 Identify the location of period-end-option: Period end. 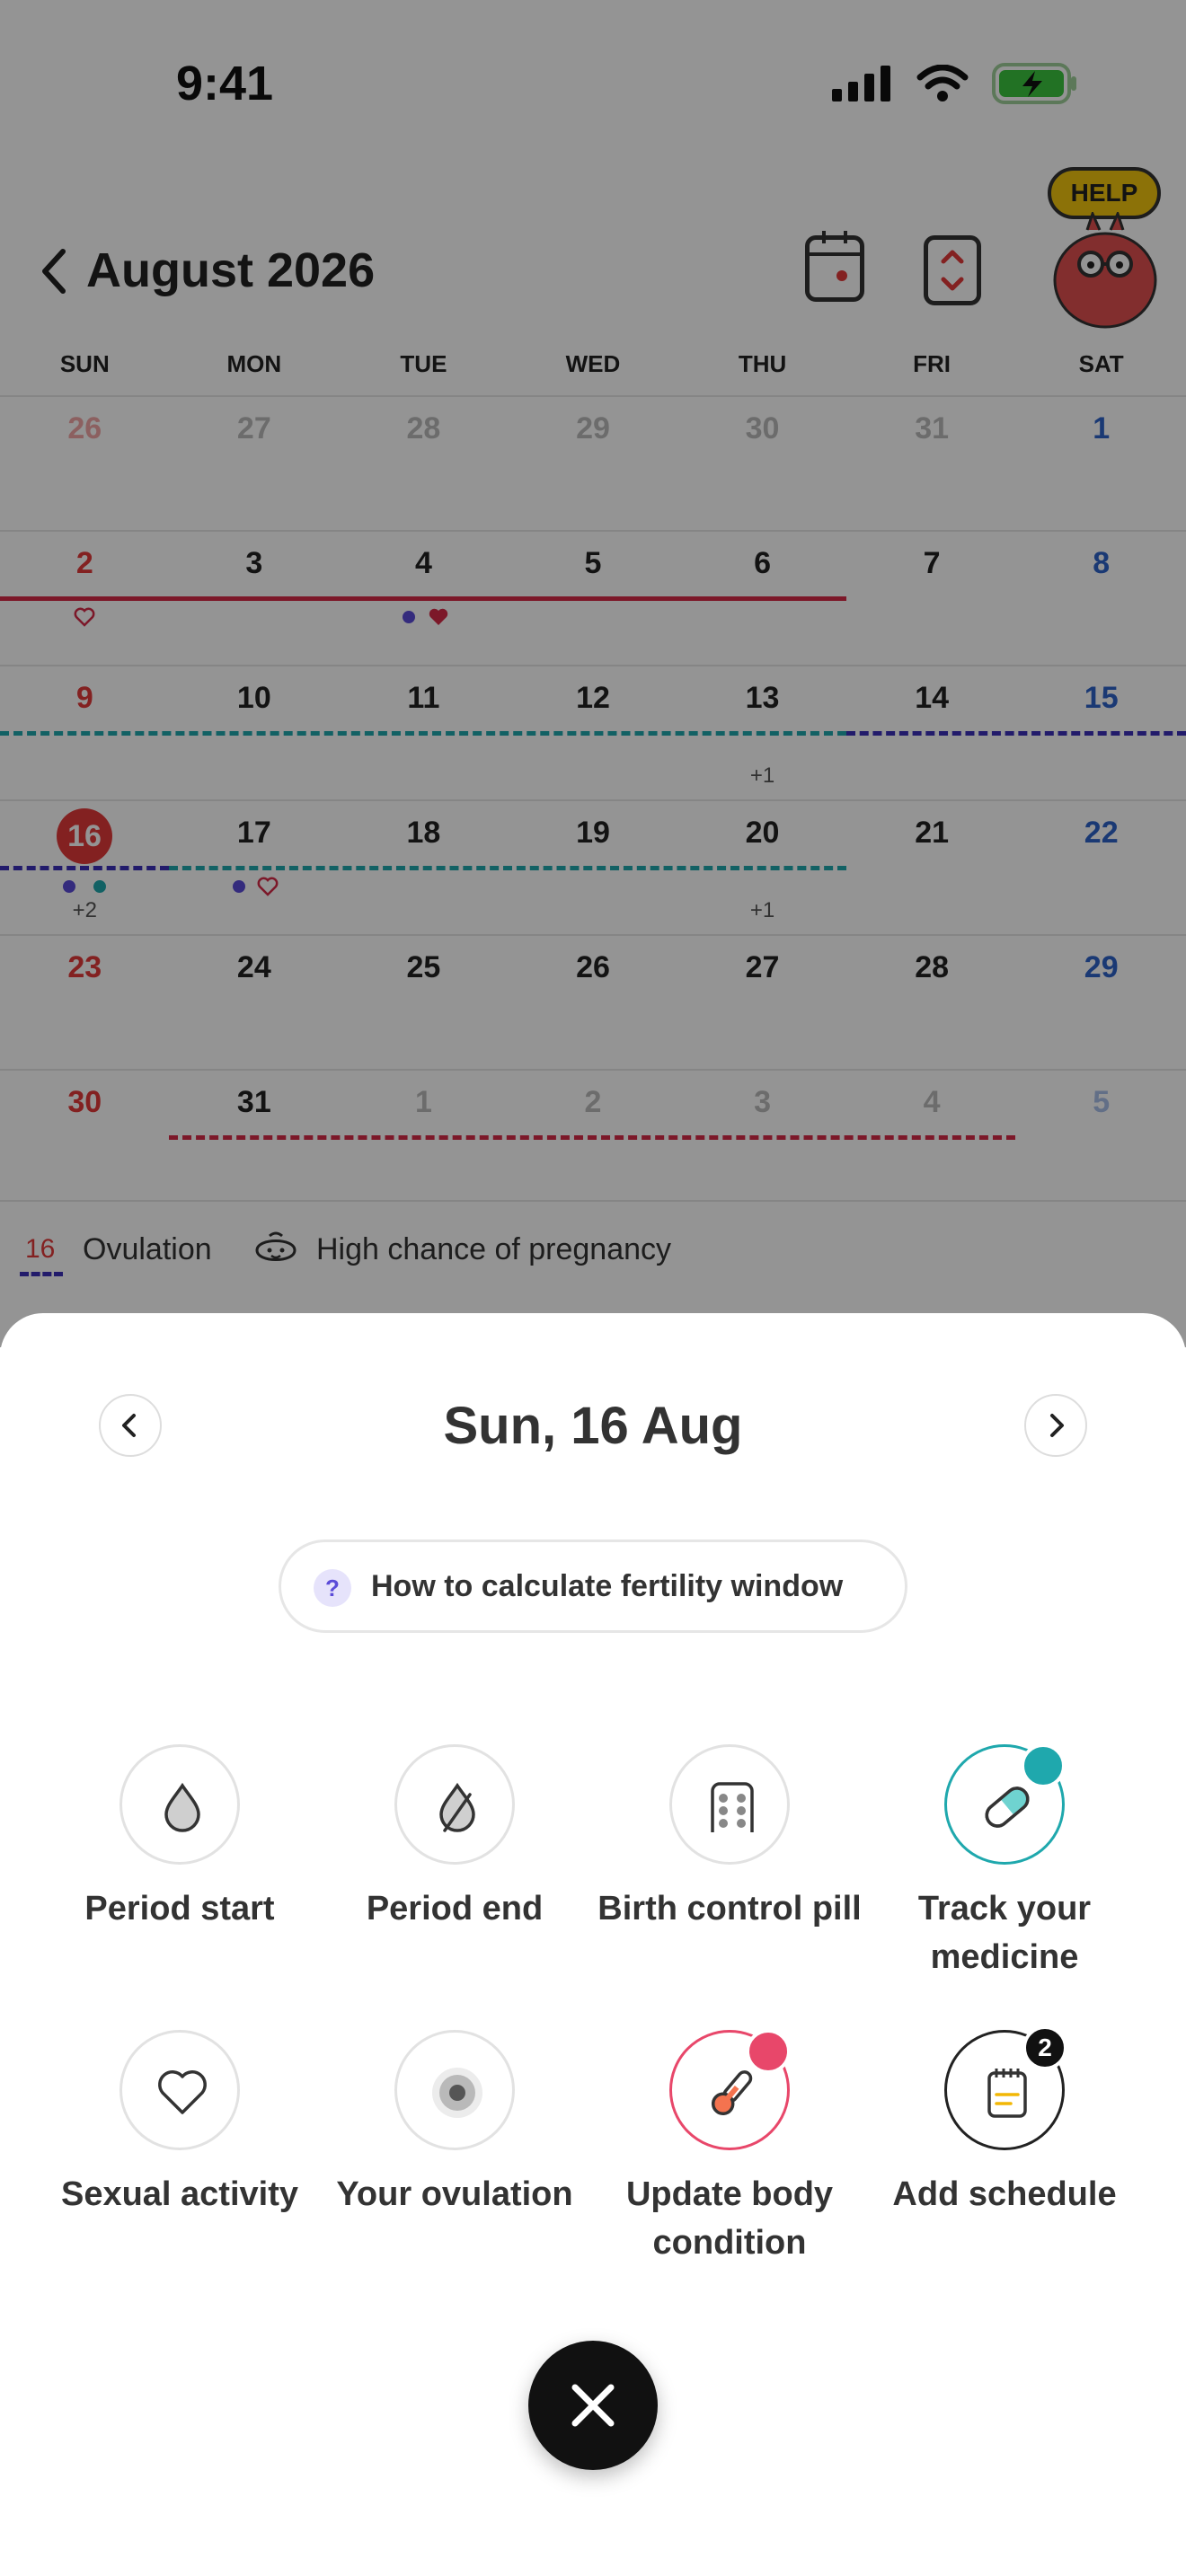
(454, 1838).